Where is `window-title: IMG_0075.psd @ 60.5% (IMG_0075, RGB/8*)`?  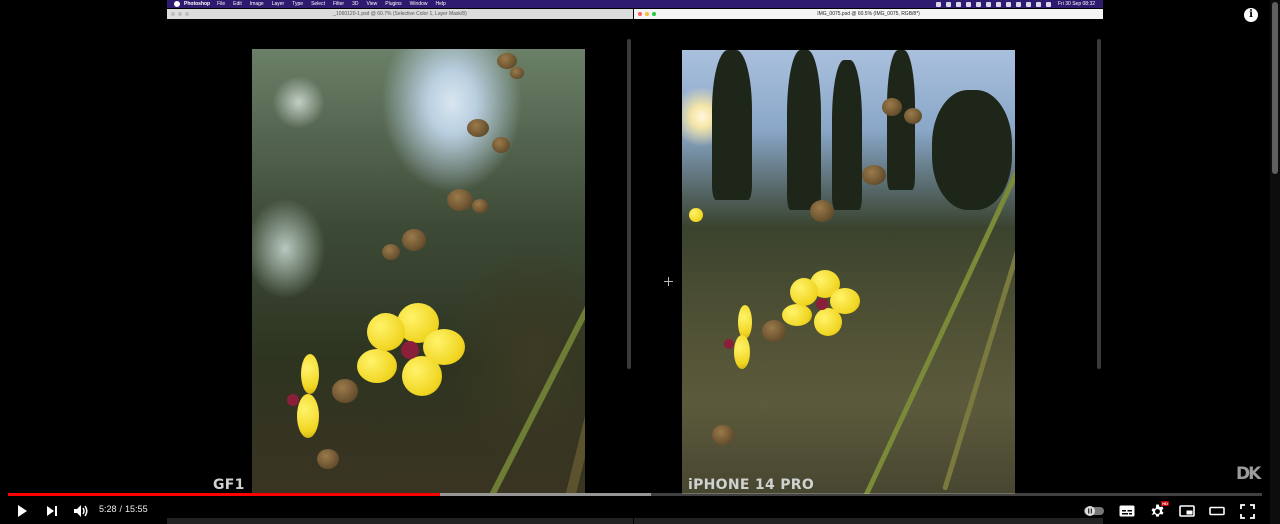
window-title: IMG_0075.psd @ 60.5% (IMG_0075, RGB/8*) is located at coordinates (868, 14).